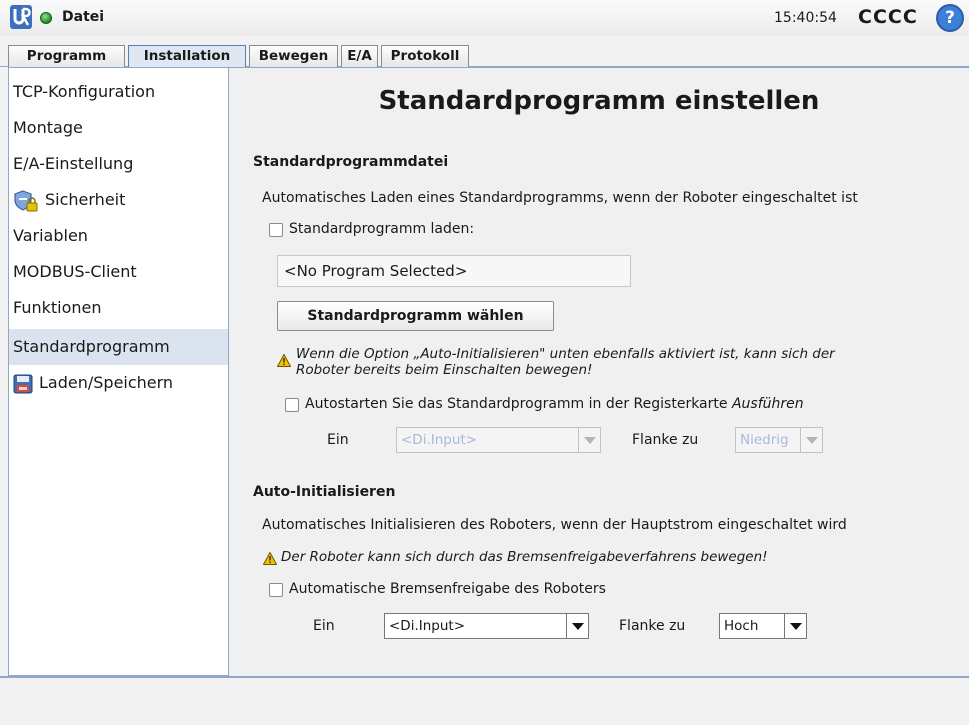  Describe the element at coordinates (50, 235) in the screenshot. I see `sidebar-item-label: Variablen` at that location.